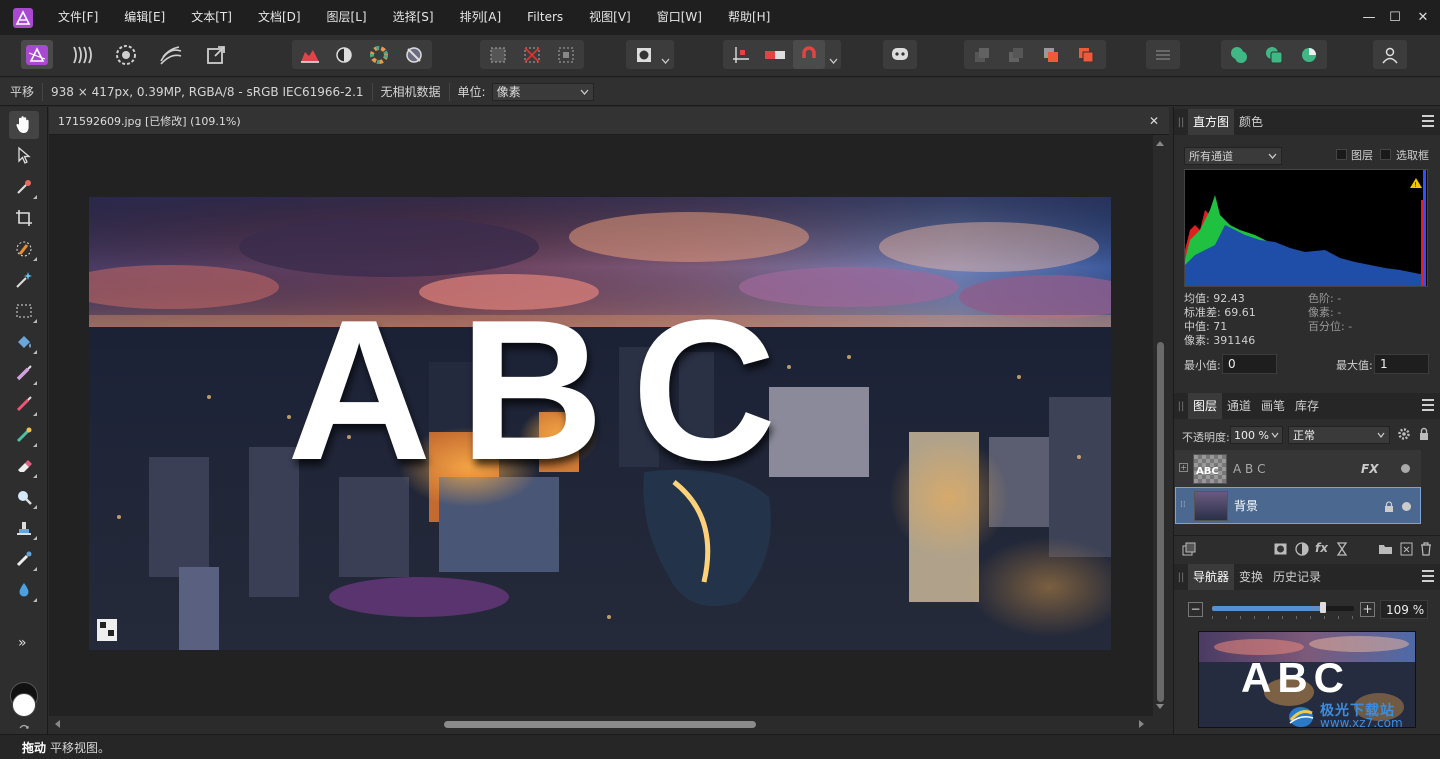 The width and height of the screenshot is (1440, 759). I want to click on deselect-icon, so click(532, 54).